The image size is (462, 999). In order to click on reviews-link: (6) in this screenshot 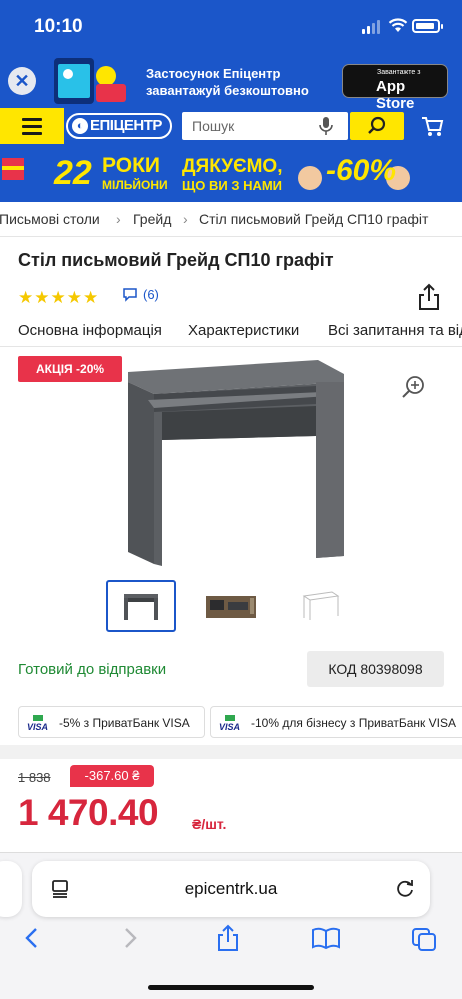, I will do `click(140, 294)`.